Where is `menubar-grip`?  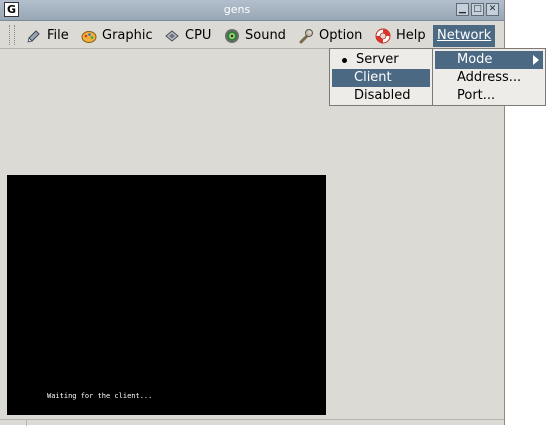 menubar-grip is located at coordinates (12, 35).